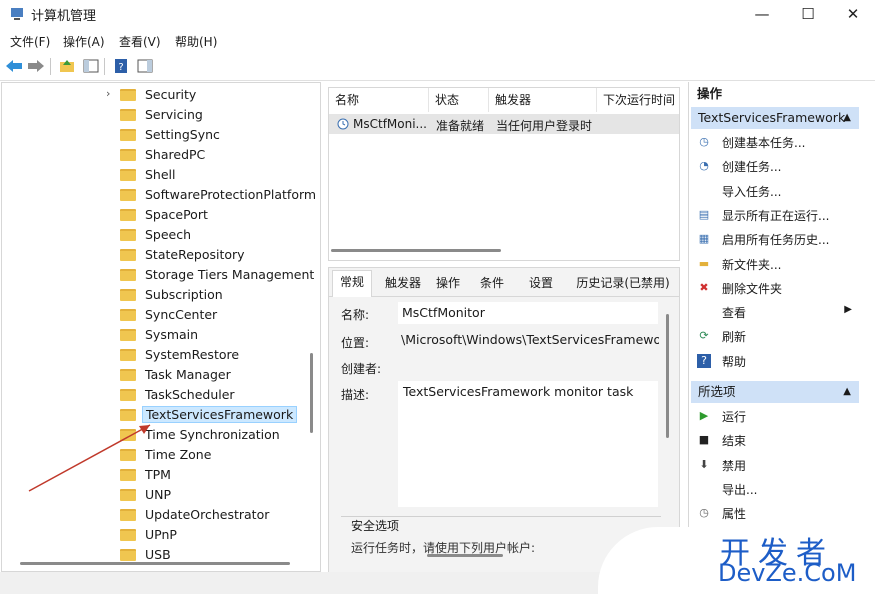 The height and width of the screenshot is (594, 875). What do you see at coordinates (752, 288) in the screenshot?
I see `action-item-label: 删除文件夹` at bounding box center [752, 288].